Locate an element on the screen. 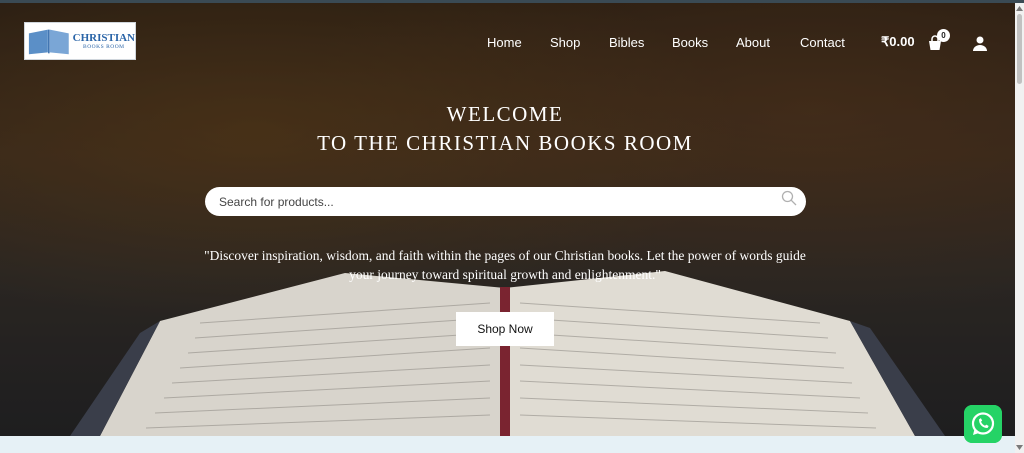 This screenshot has height=453, width=1024. welcome-heading: WELCOME is located at coordinates (505, 114).